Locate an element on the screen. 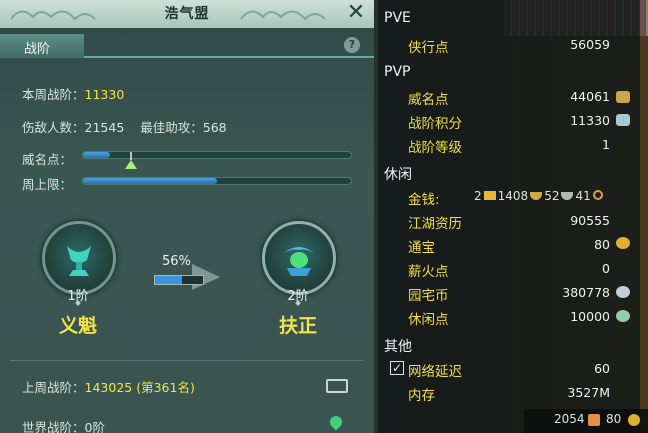 The width and height of the screenshot is (648, 433). section-pvp: PVP is located at coordinates (397, 72).